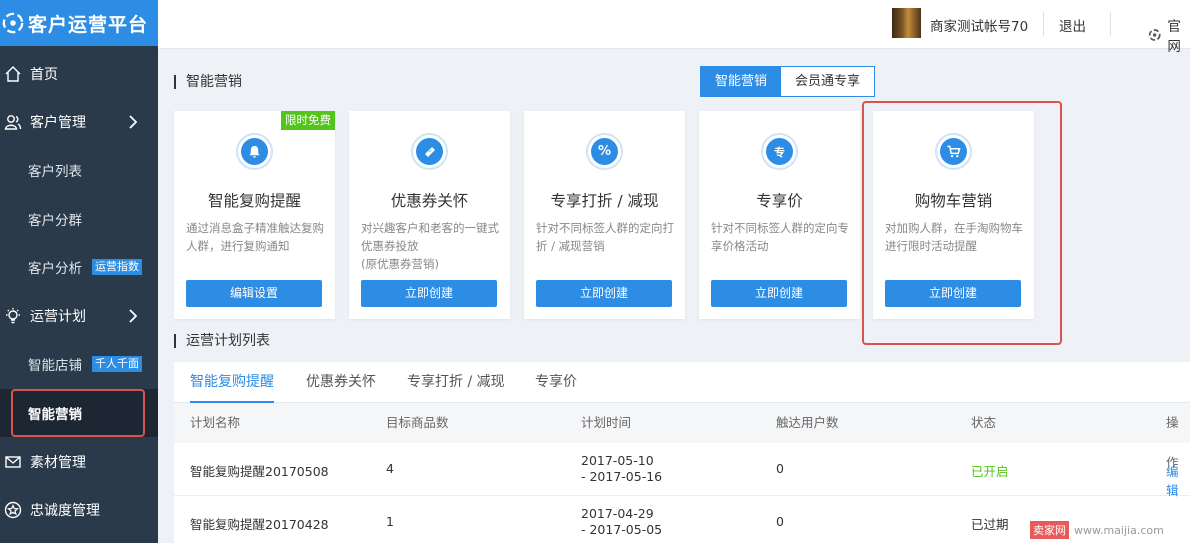  I want to click on app-logo: 客户运营平台, so click(79, 23).